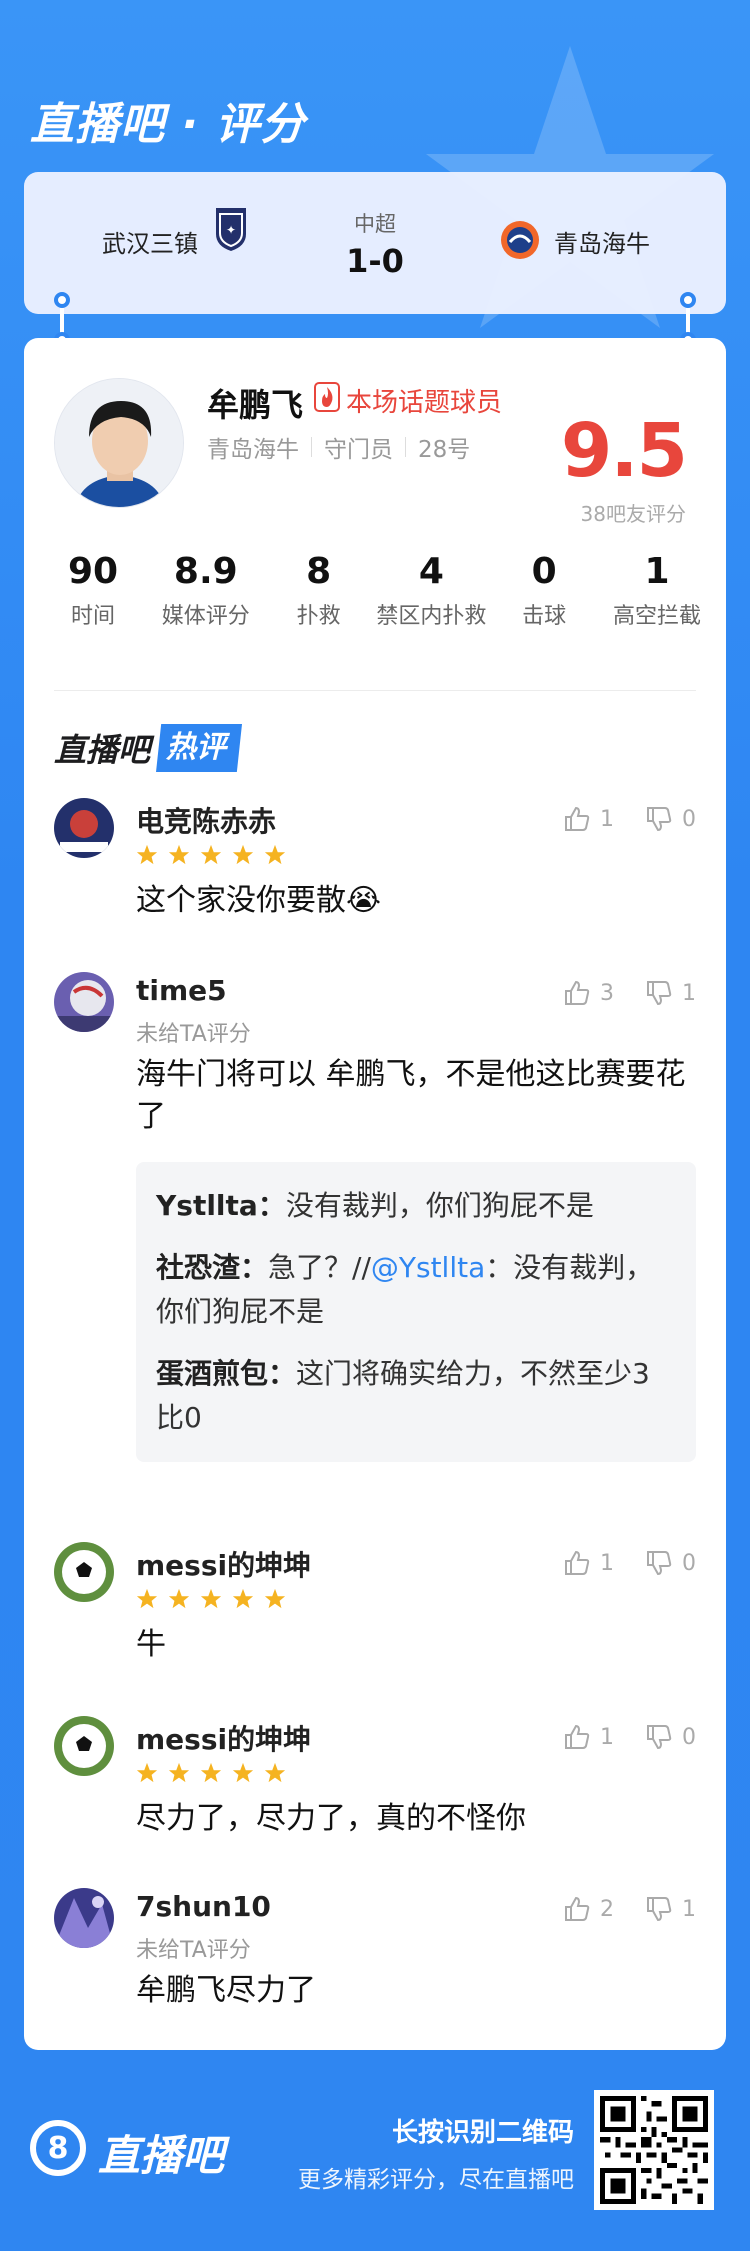 This screenshot has height=2251, width=750. What do you see at coordinates (161, 2155) in the screenshot?
I see `footer-brand-name: 直播吧` at bounding box center [161, 2155].